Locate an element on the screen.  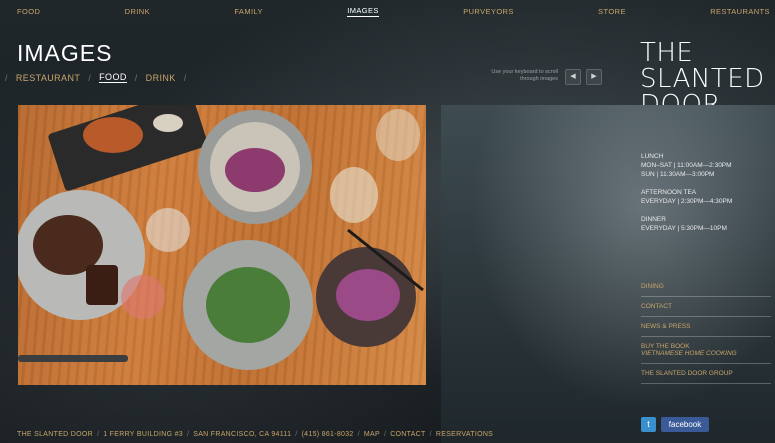
twitter-icon: t is located at coordinates (648, 424).